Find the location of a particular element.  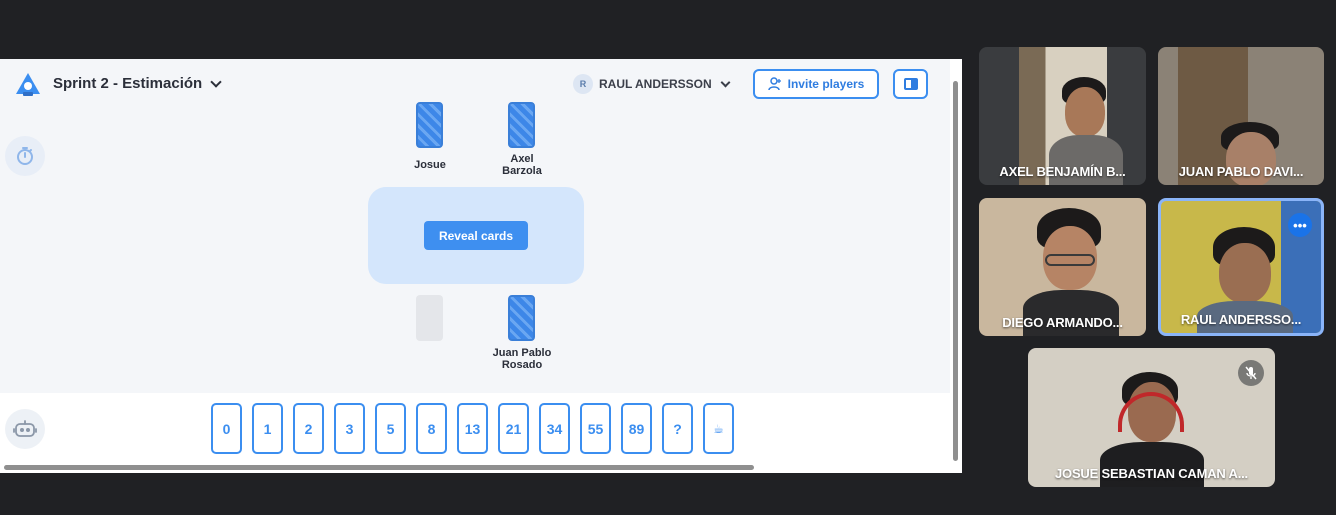

user-name: RAUL ANDERSSON is located at coordinates (655, 84).